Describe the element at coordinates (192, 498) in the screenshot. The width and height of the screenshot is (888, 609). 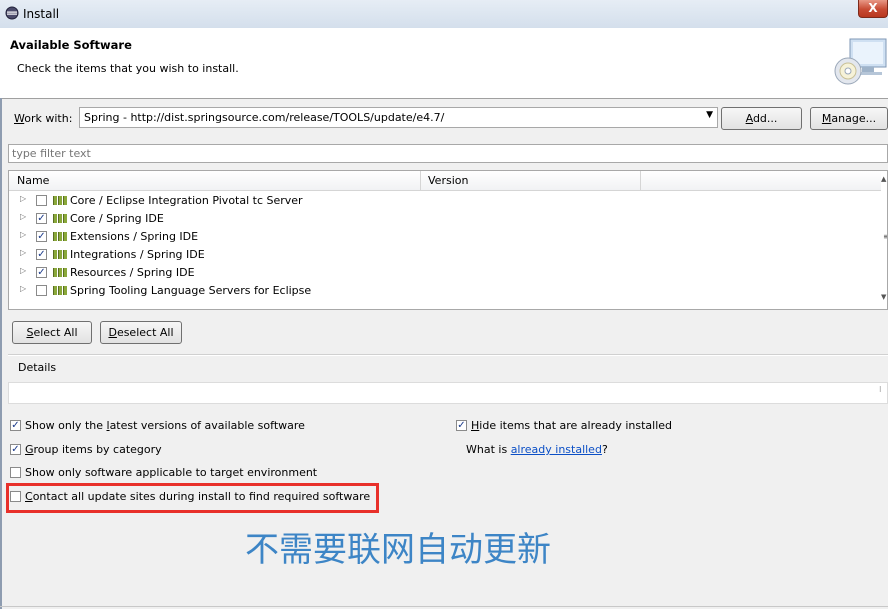
I see `highlight-annotation-box` at that location.